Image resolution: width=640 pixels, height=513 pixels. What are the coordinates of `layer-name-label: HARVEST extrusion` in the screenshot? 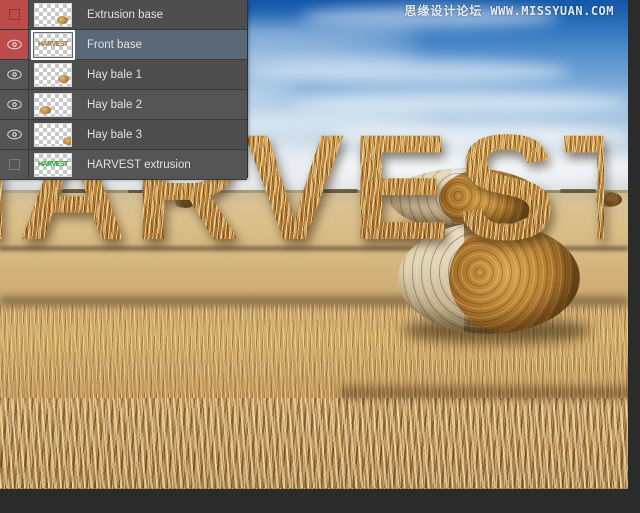 It's located at (139, 164).